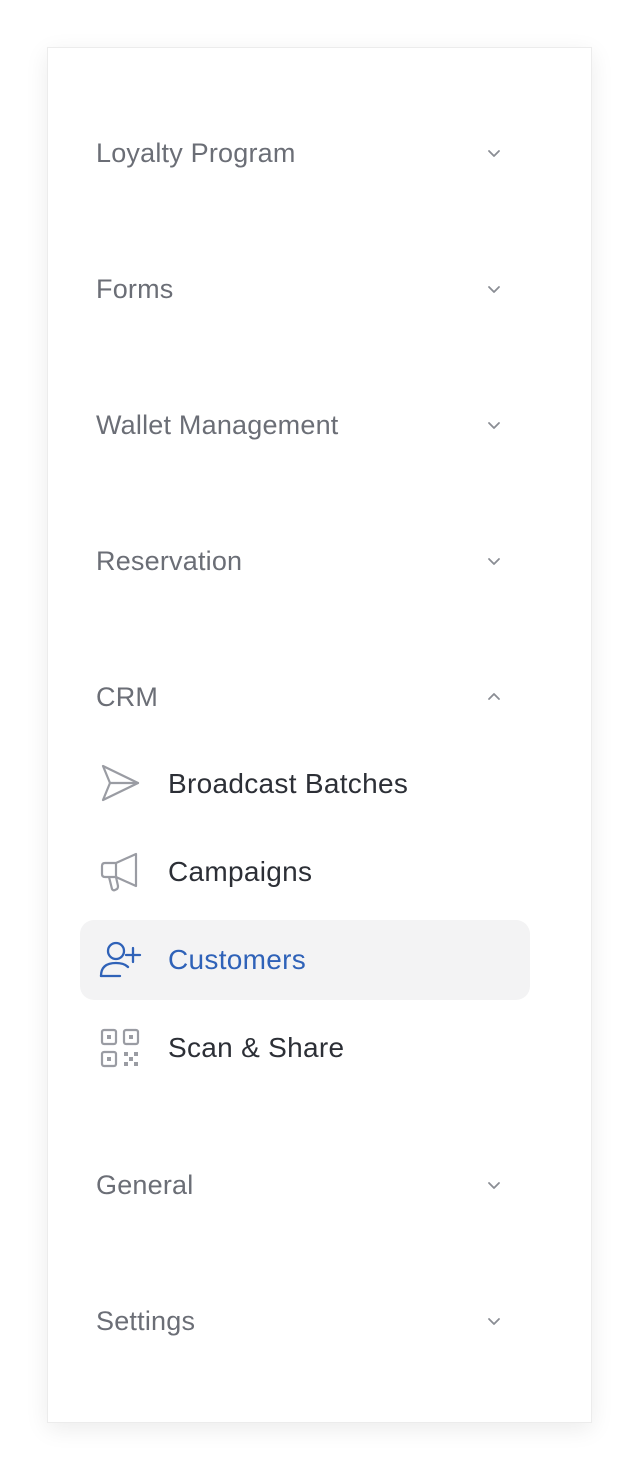 Image resolution: width=640 pixels, height=1472 pixels. What do you see at coordinates (306, 561) in the screenshot?
I see `section-reservation: Reservation` at bounding box center [306, 561].